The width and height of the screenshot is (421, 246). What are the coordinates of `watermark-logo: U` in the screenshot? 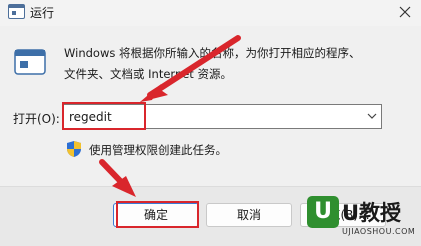 It's located at (323, 212).